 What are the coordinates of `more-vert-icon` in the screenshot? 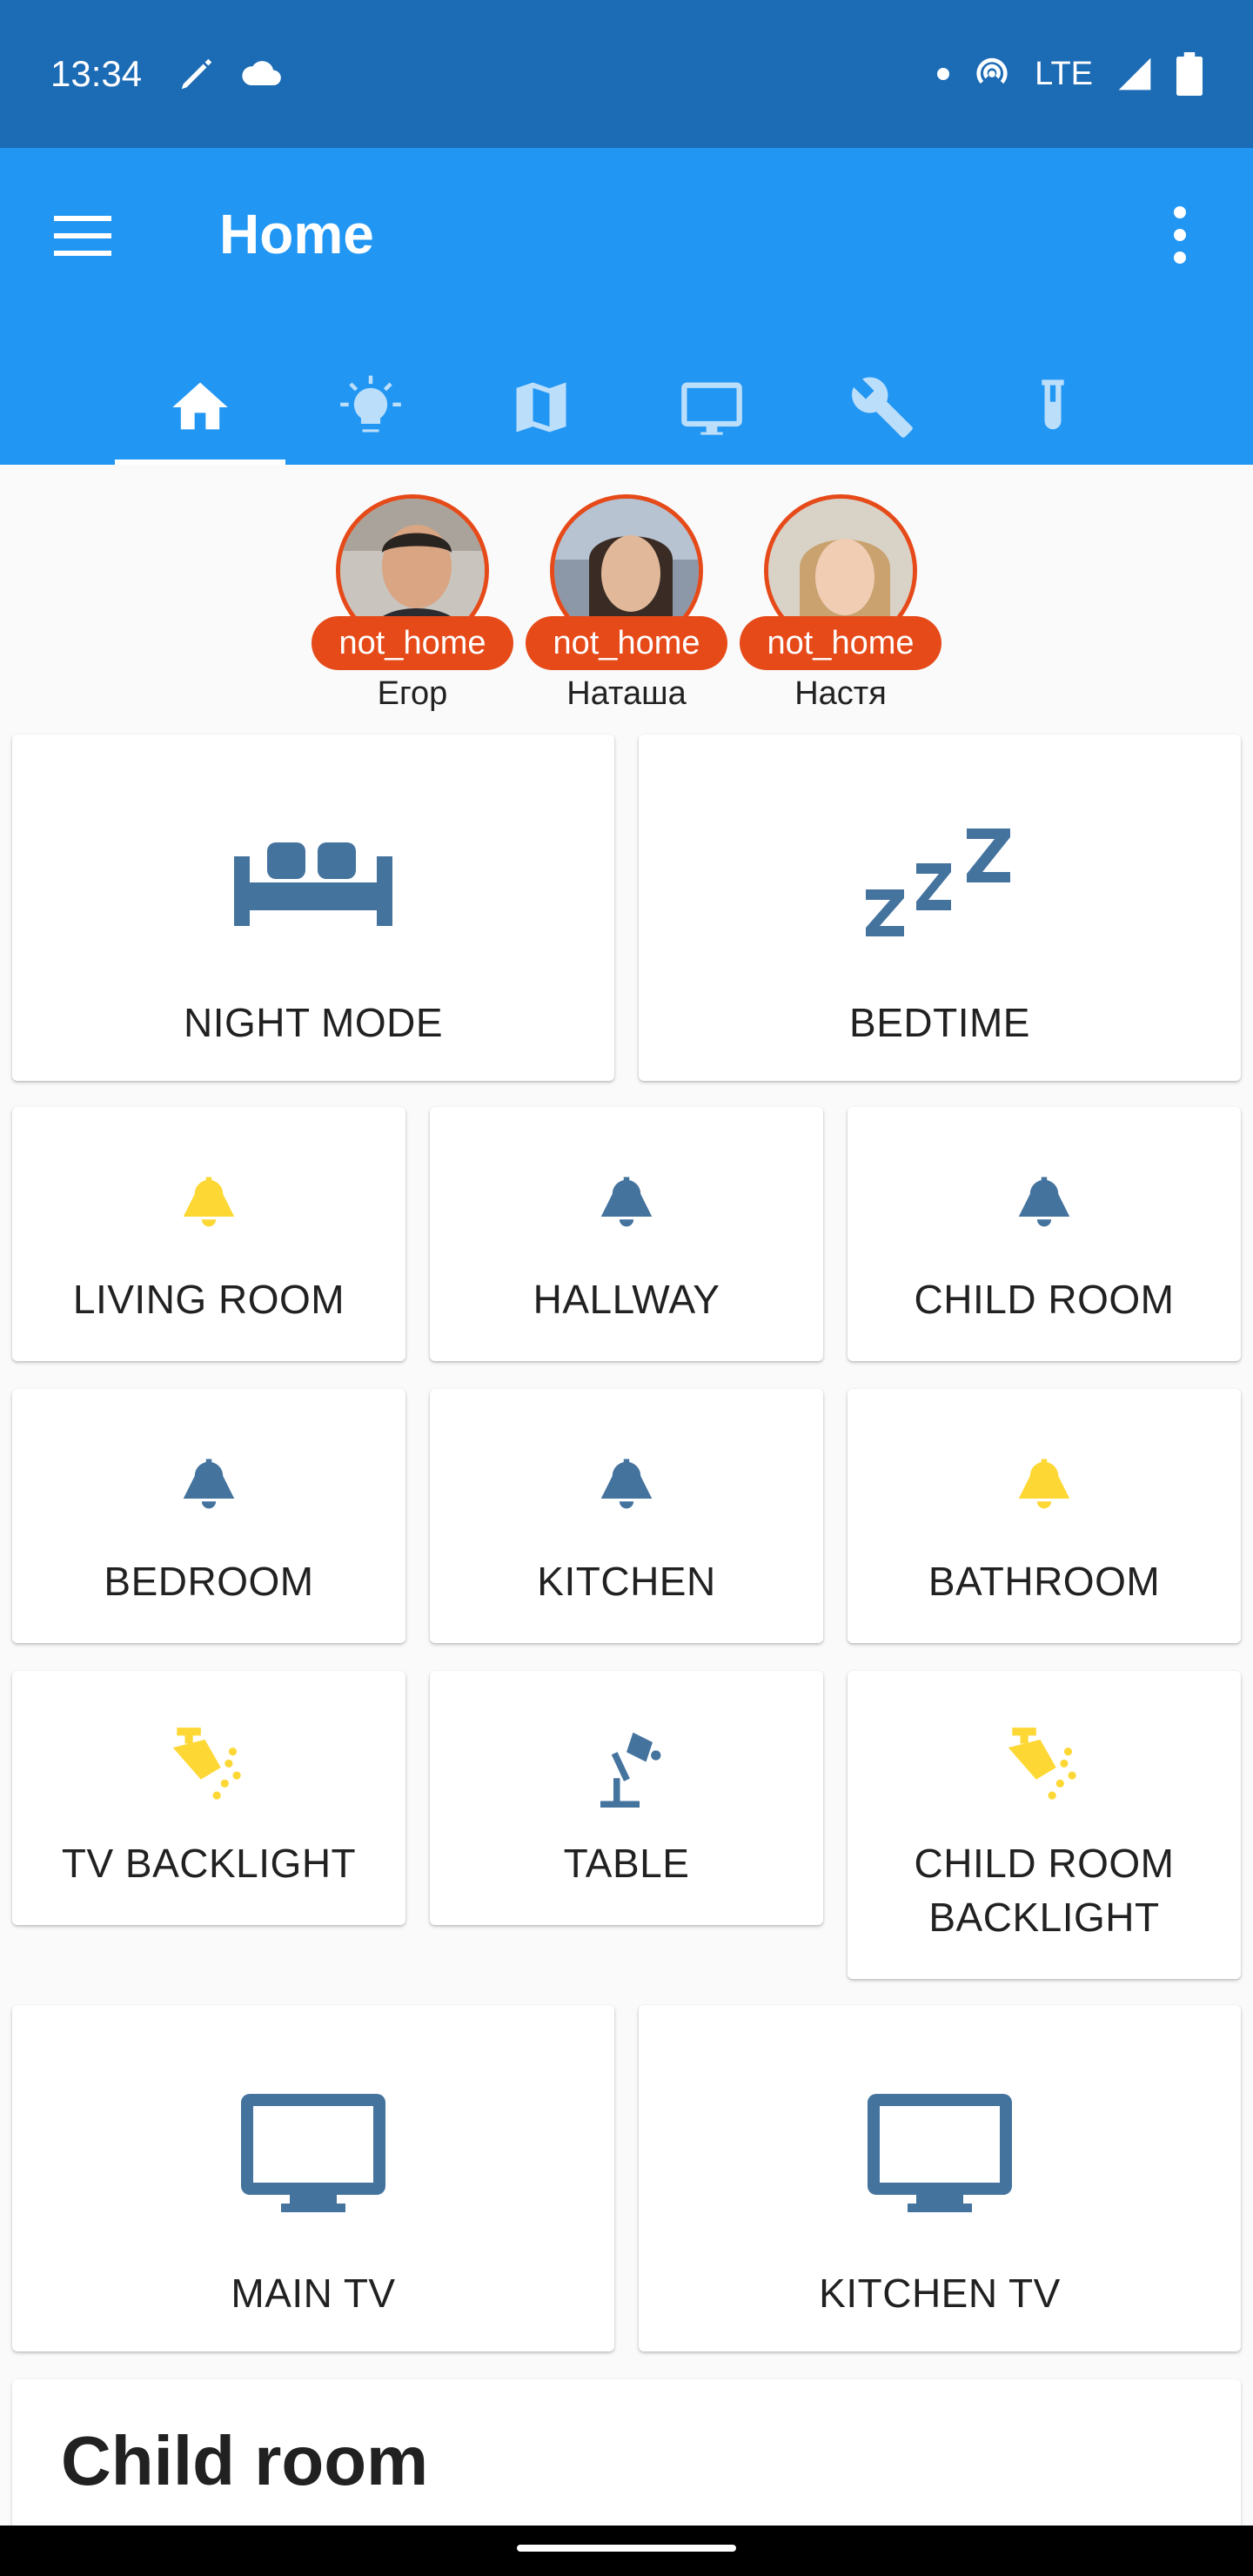 It's located at (1180, 235).